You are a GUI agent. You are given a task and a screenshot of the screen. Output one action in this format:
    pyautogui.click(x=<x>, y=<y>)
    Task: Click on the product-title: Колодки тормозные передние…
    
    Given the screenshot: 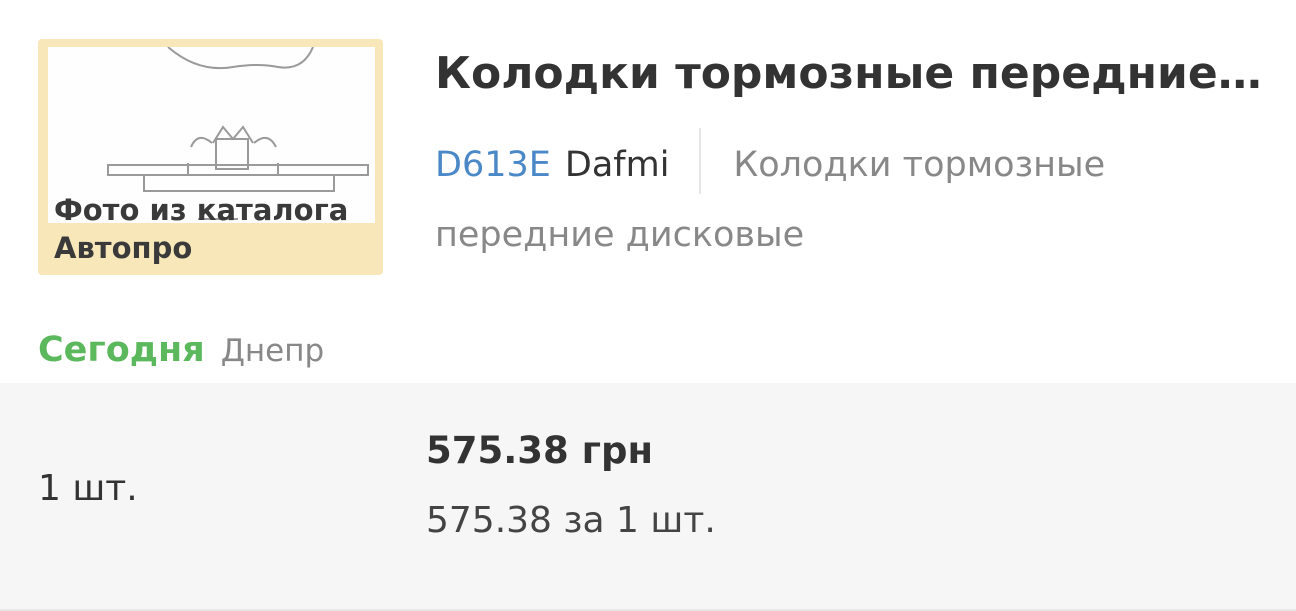 What is the action you would take?
    pyautogui.click(x=857, y=74)
    